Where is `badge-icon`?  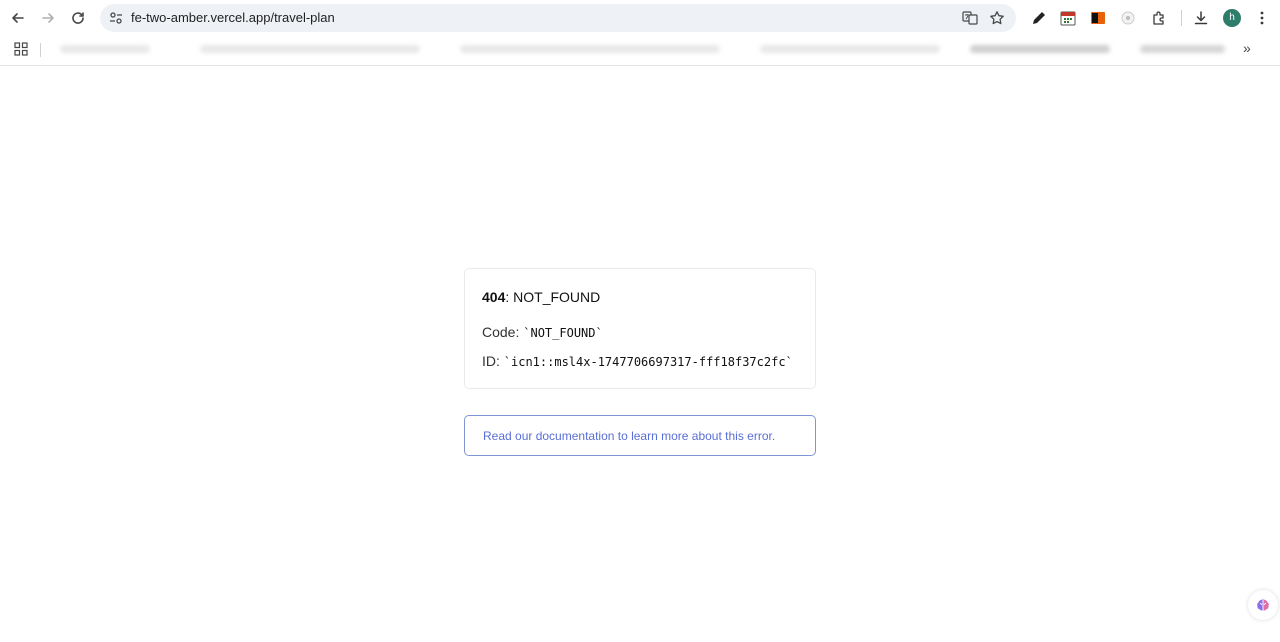
badge-icon is located at coordinates (1098, 18).